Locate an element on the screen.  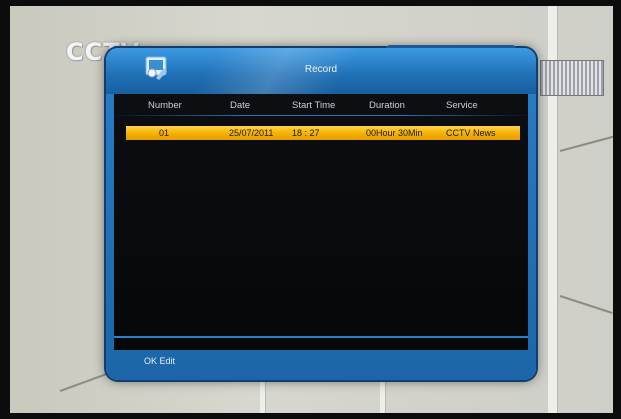
column-header-start-time: Start Time is located at coordinates (314, 105).